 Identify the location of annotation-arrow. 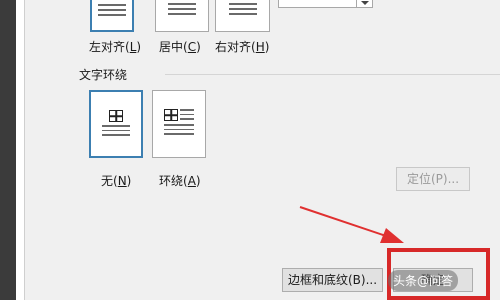
(351, 224).